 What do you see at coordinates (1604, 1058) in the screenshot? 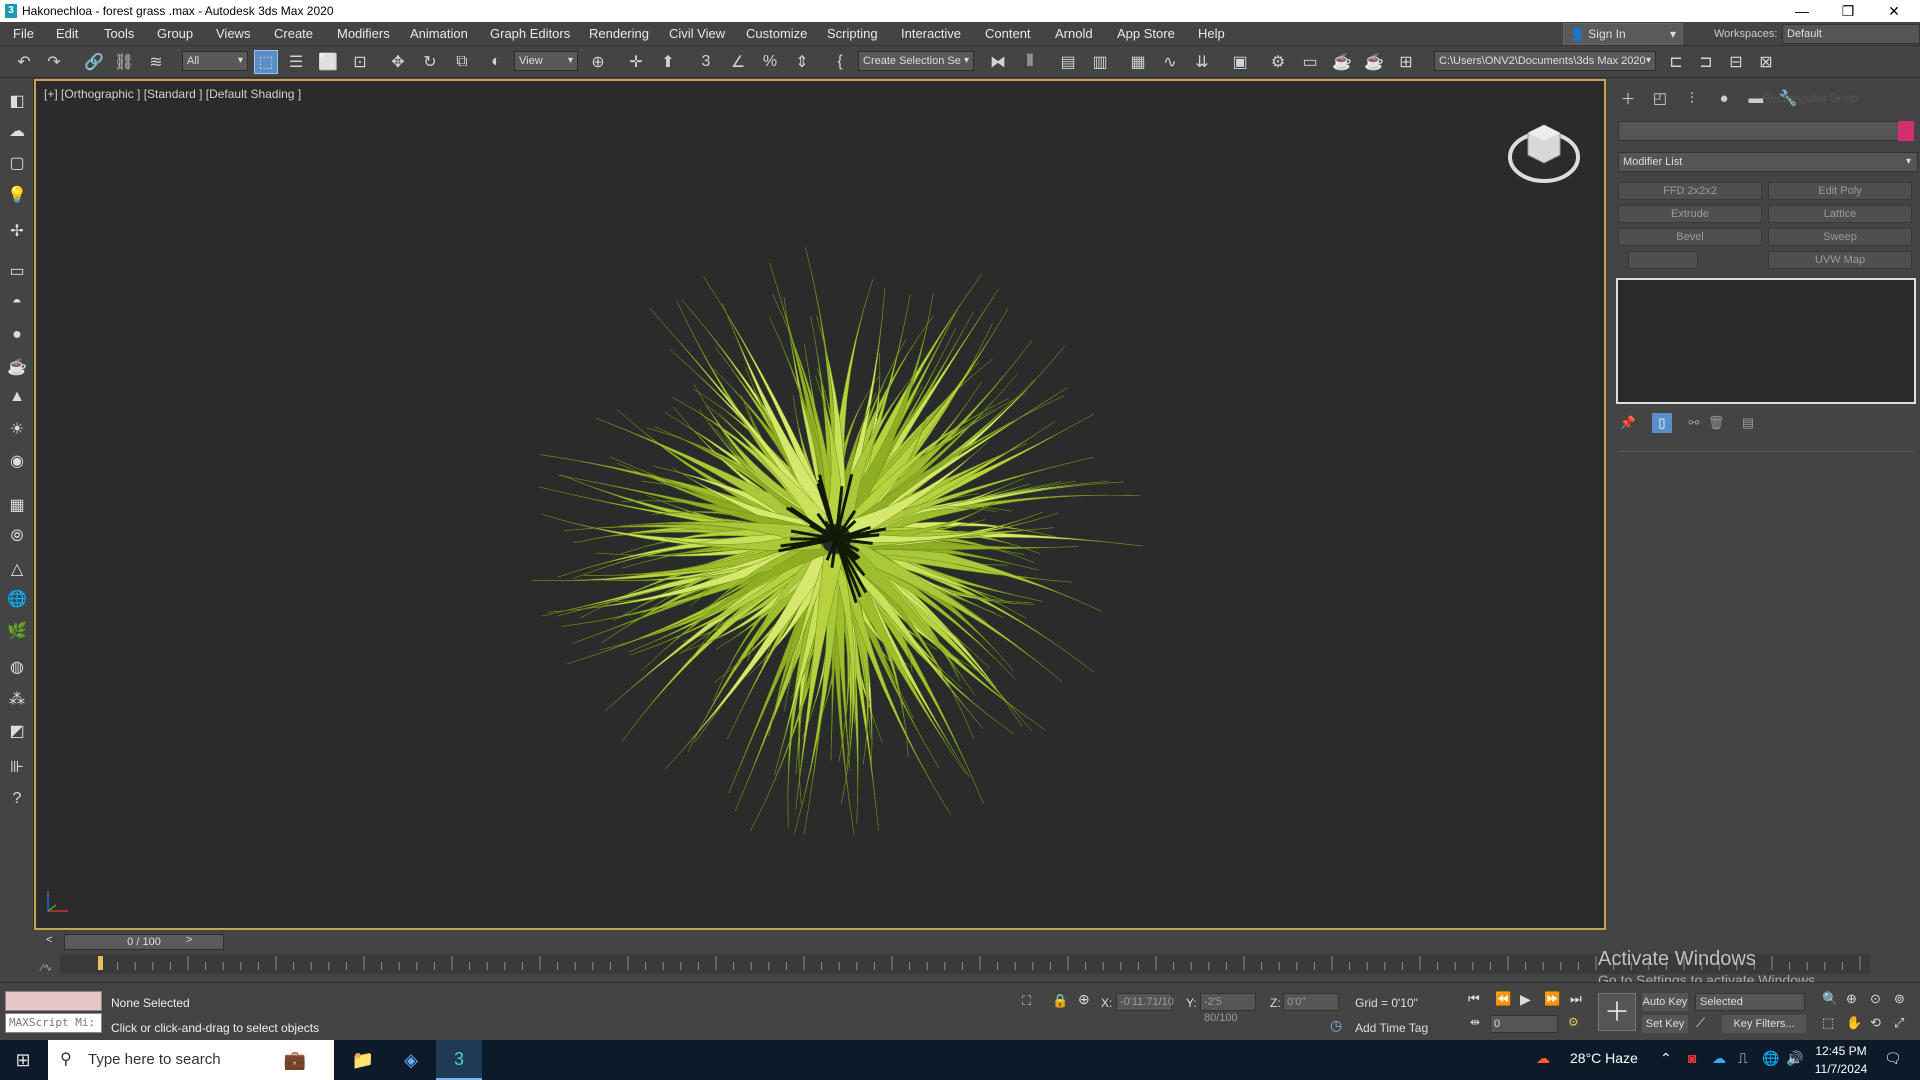
I see `weather-text: 28°C Haze` at bounding box center [1604, 1058].